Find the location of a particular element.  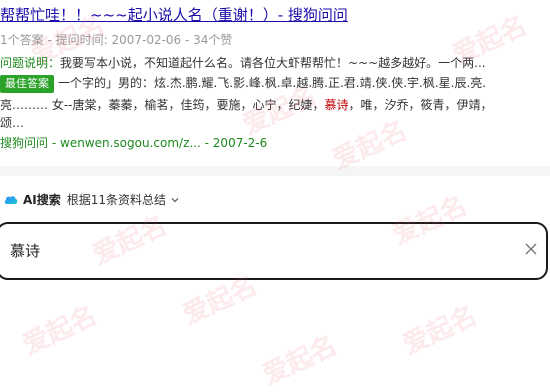

chevron-down-icon is located at coordinates (175, 199).